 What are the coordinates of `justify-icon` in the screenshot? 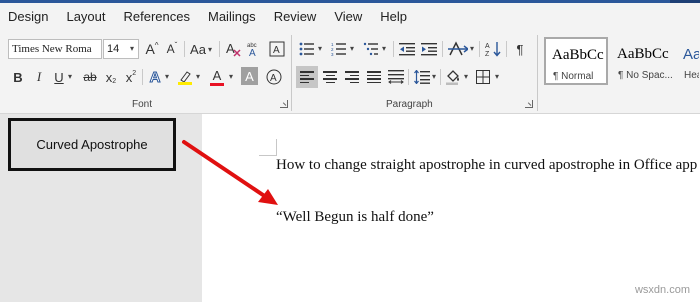 It's located at (374, 77).